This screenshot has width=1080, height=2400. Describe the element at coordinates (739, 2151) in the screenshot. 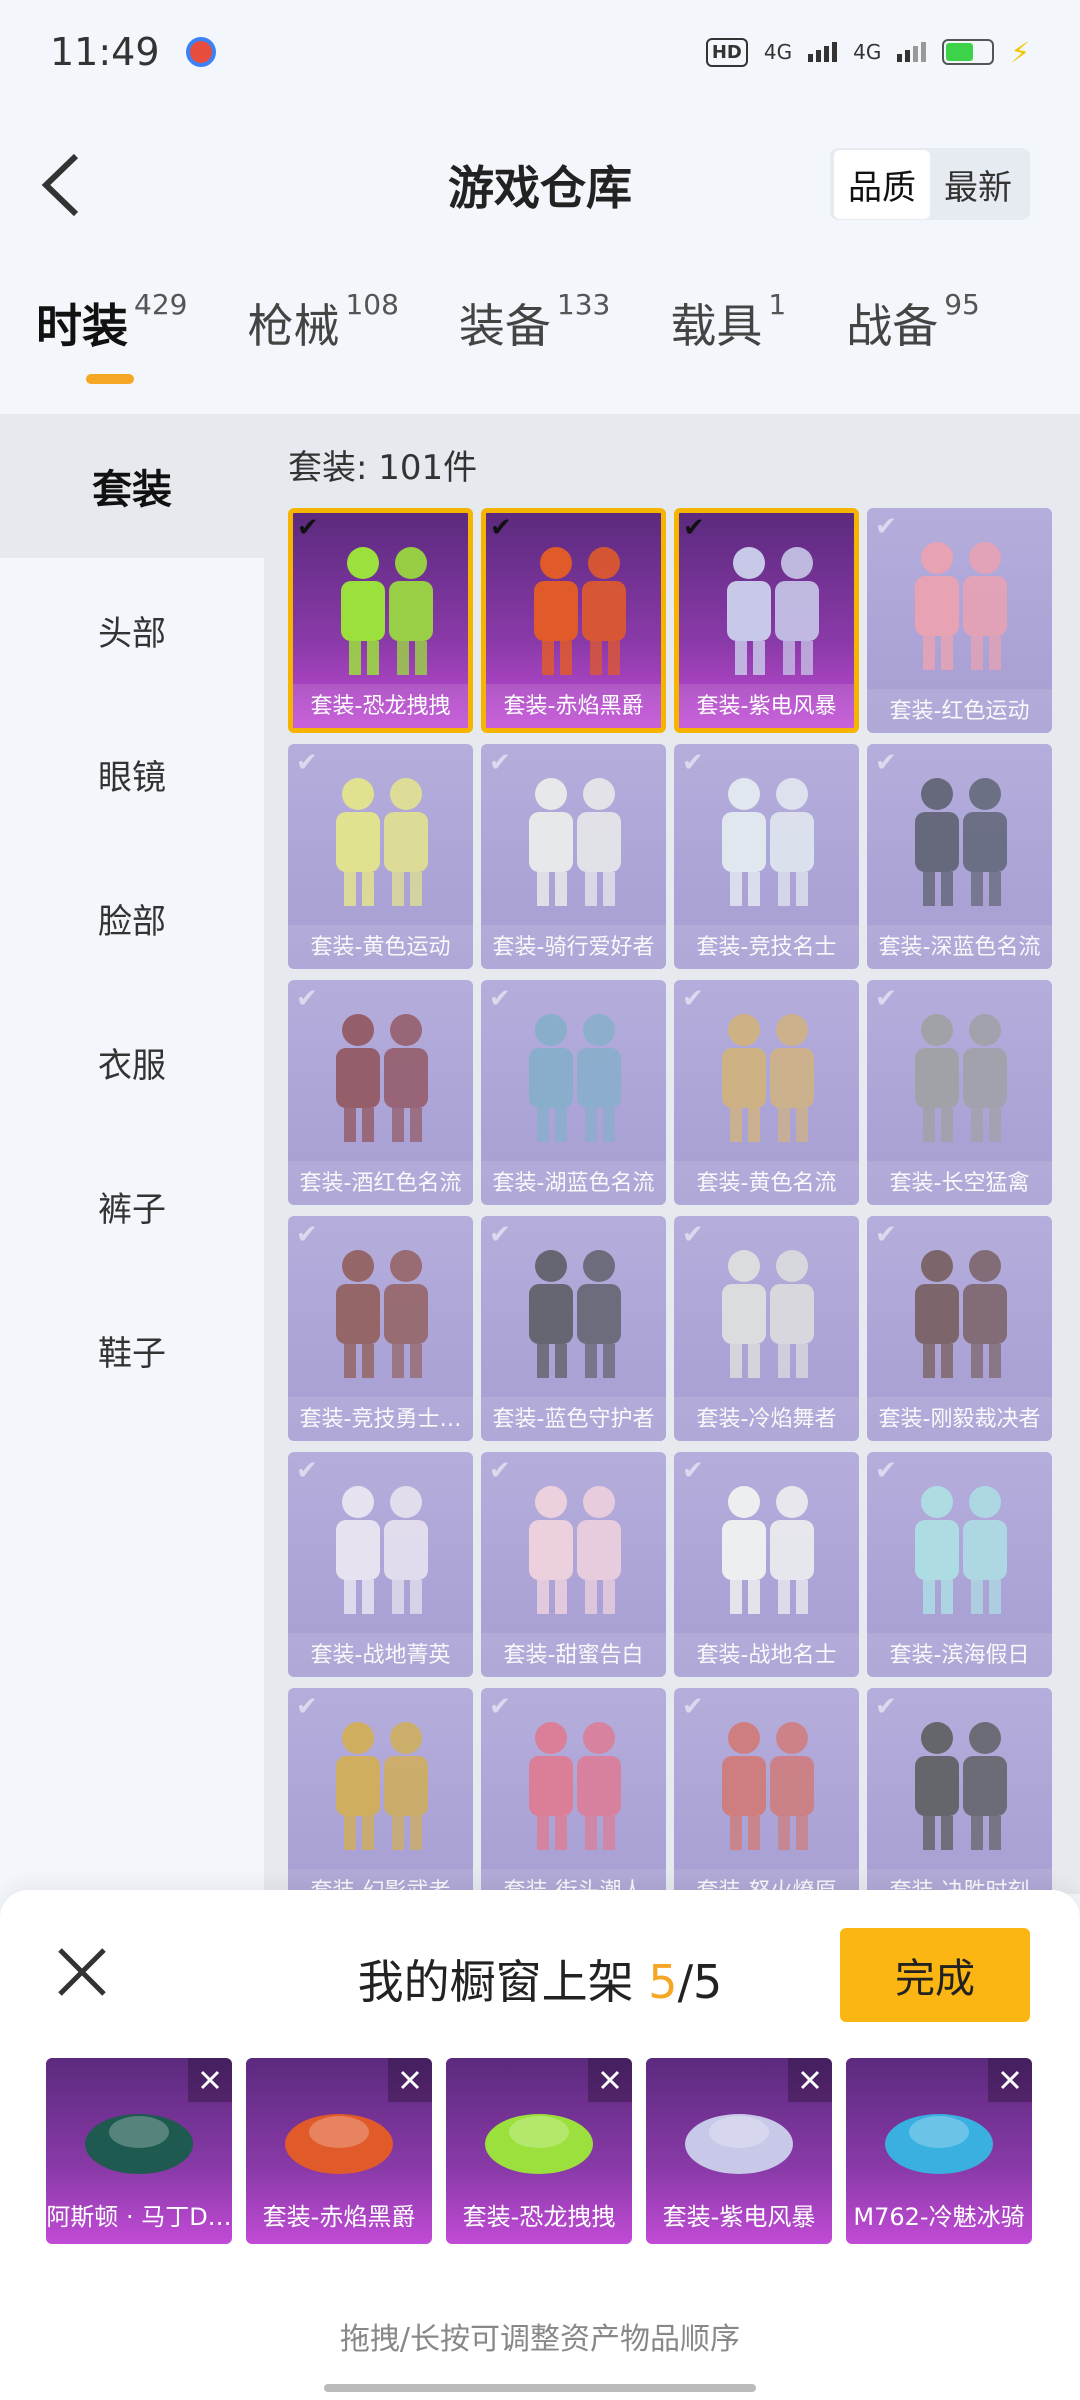

I see `showcase-item: 套装-紫电风暴` at that location.